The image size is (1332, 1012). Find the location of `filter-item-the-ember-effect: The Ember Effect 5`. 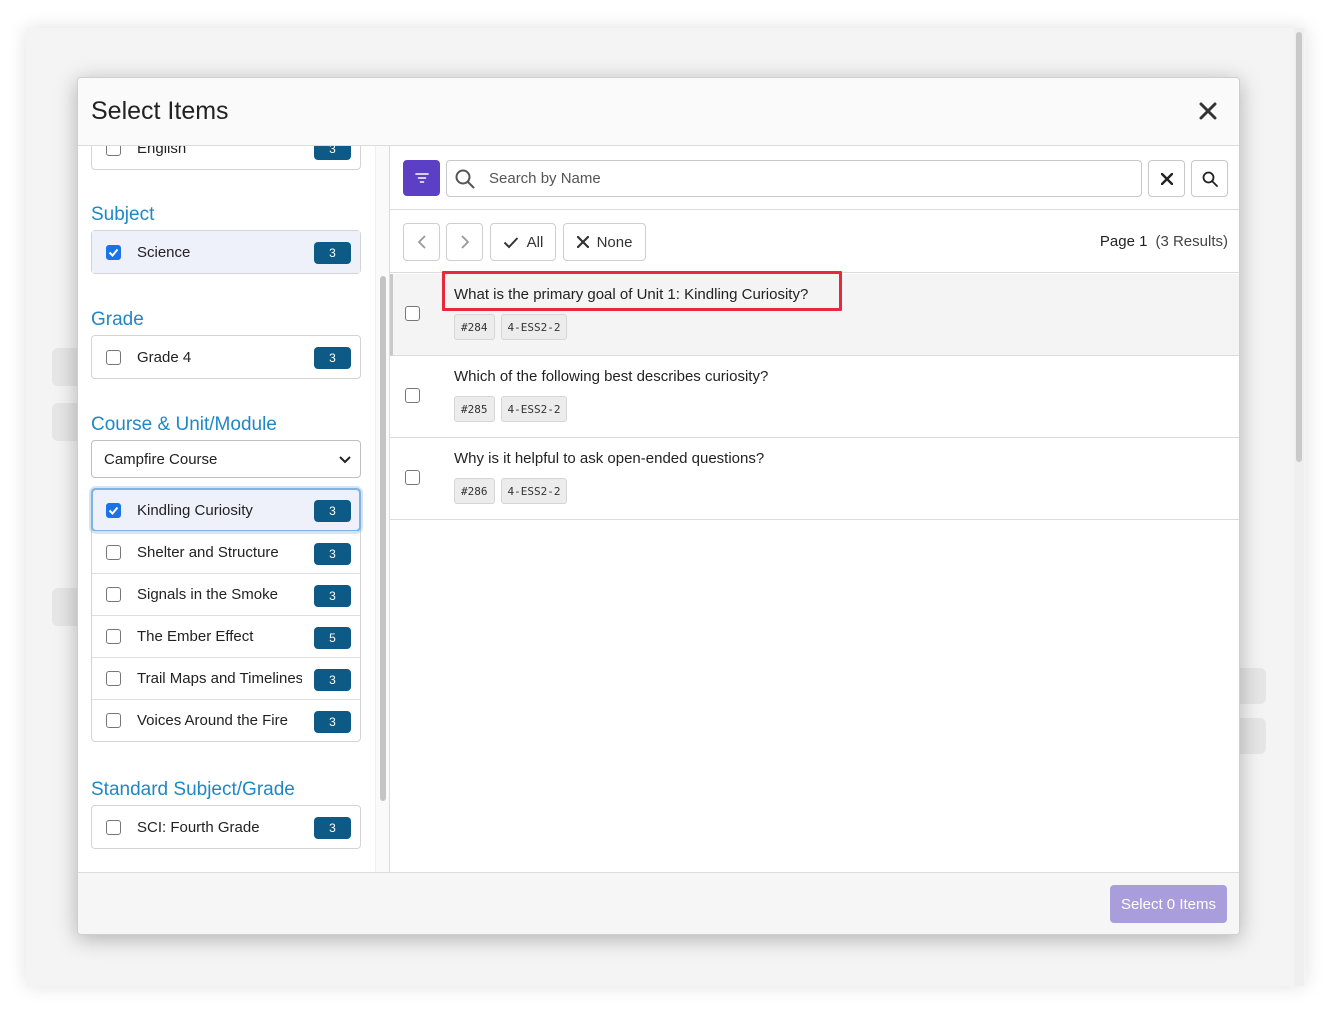

filter-item-the-ember-effect: The Ember Effect 5 is located at coordinates (226, 636).